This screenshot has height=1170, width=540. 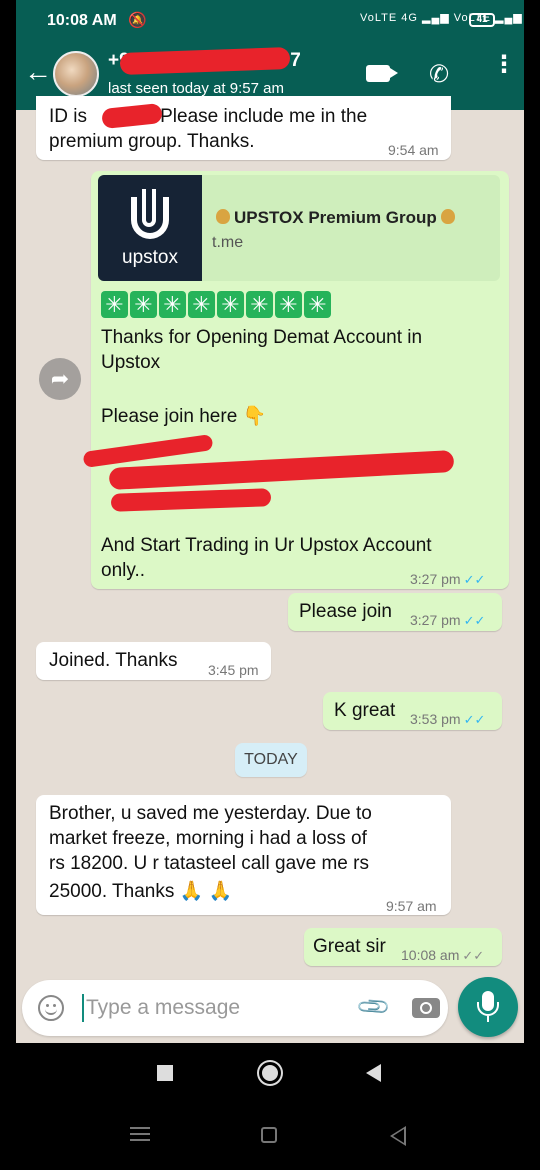 I want to click on message-text: 25000. Thanks 🙏 🙏, so click(x=141, y=891).